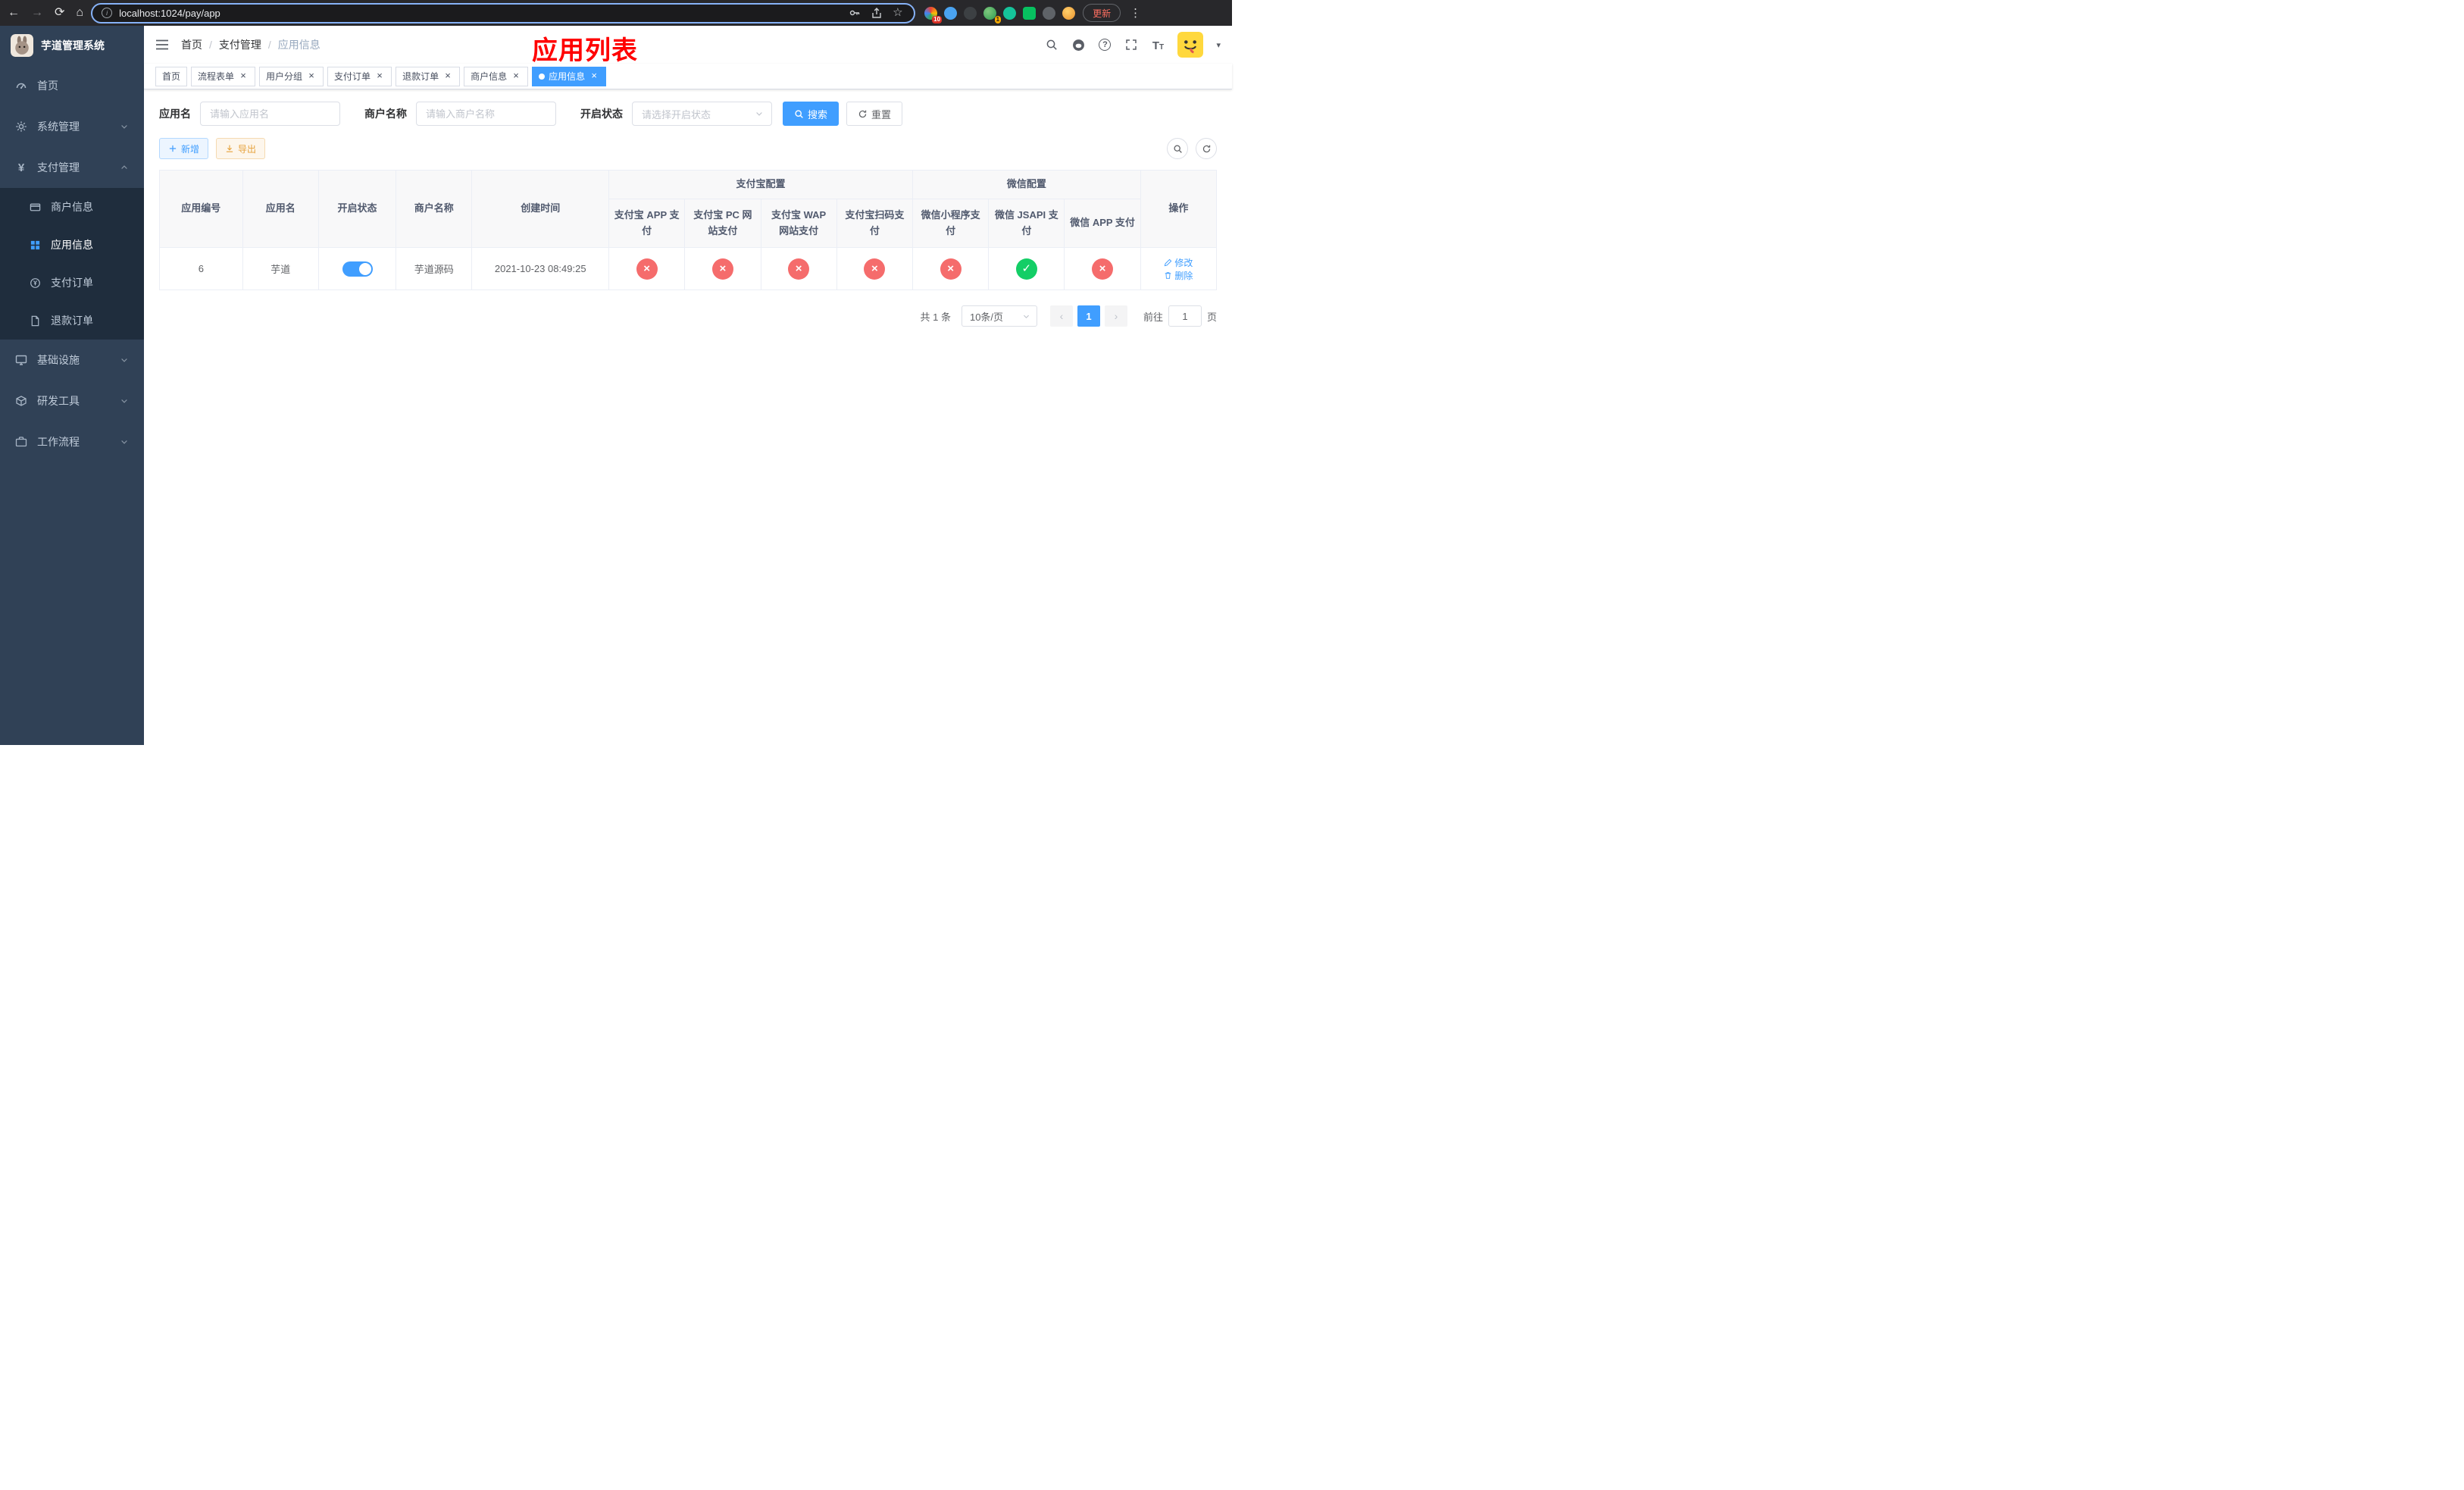 The height and width of the screenshot is (1490, 2464). What do you see at coordinates (1088, 316) in the screenshot?
I see `page-number-button: 1` at bounding box center [1088, 316].